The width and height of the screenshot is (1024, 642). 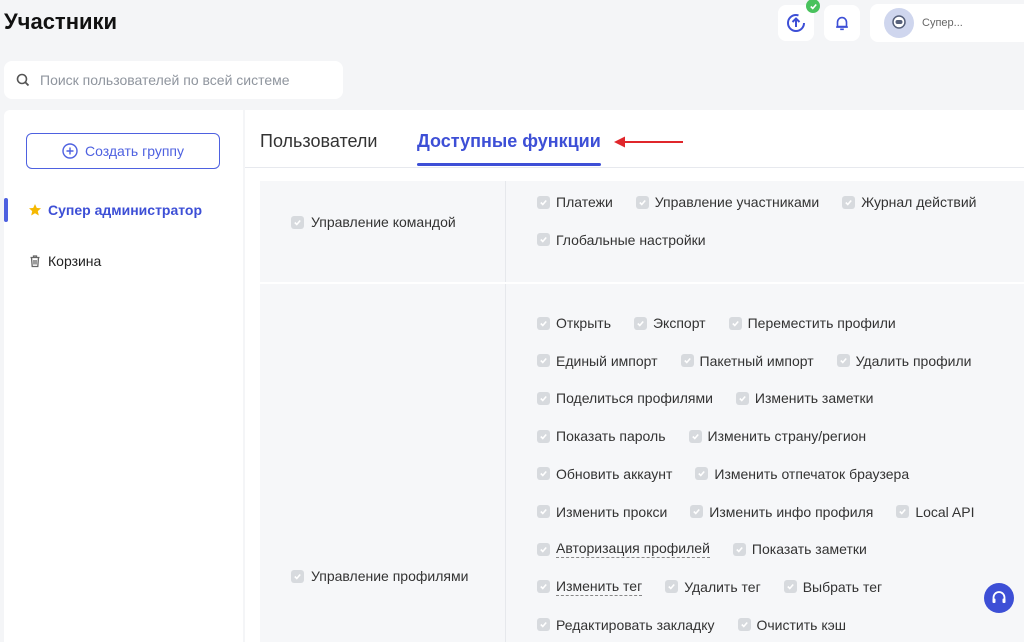 What do you see at coordinates (574, 323) in the screenshot?
I see `permission-item: Открыть` at bounding box center [574, 323].